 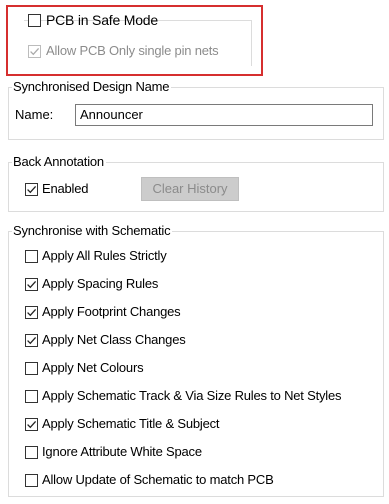 What do you see at coordinates (31, 452) in the screenshot?
I see `ignore-attribute-white-space-checkbox` at bounding box center [31, 452].